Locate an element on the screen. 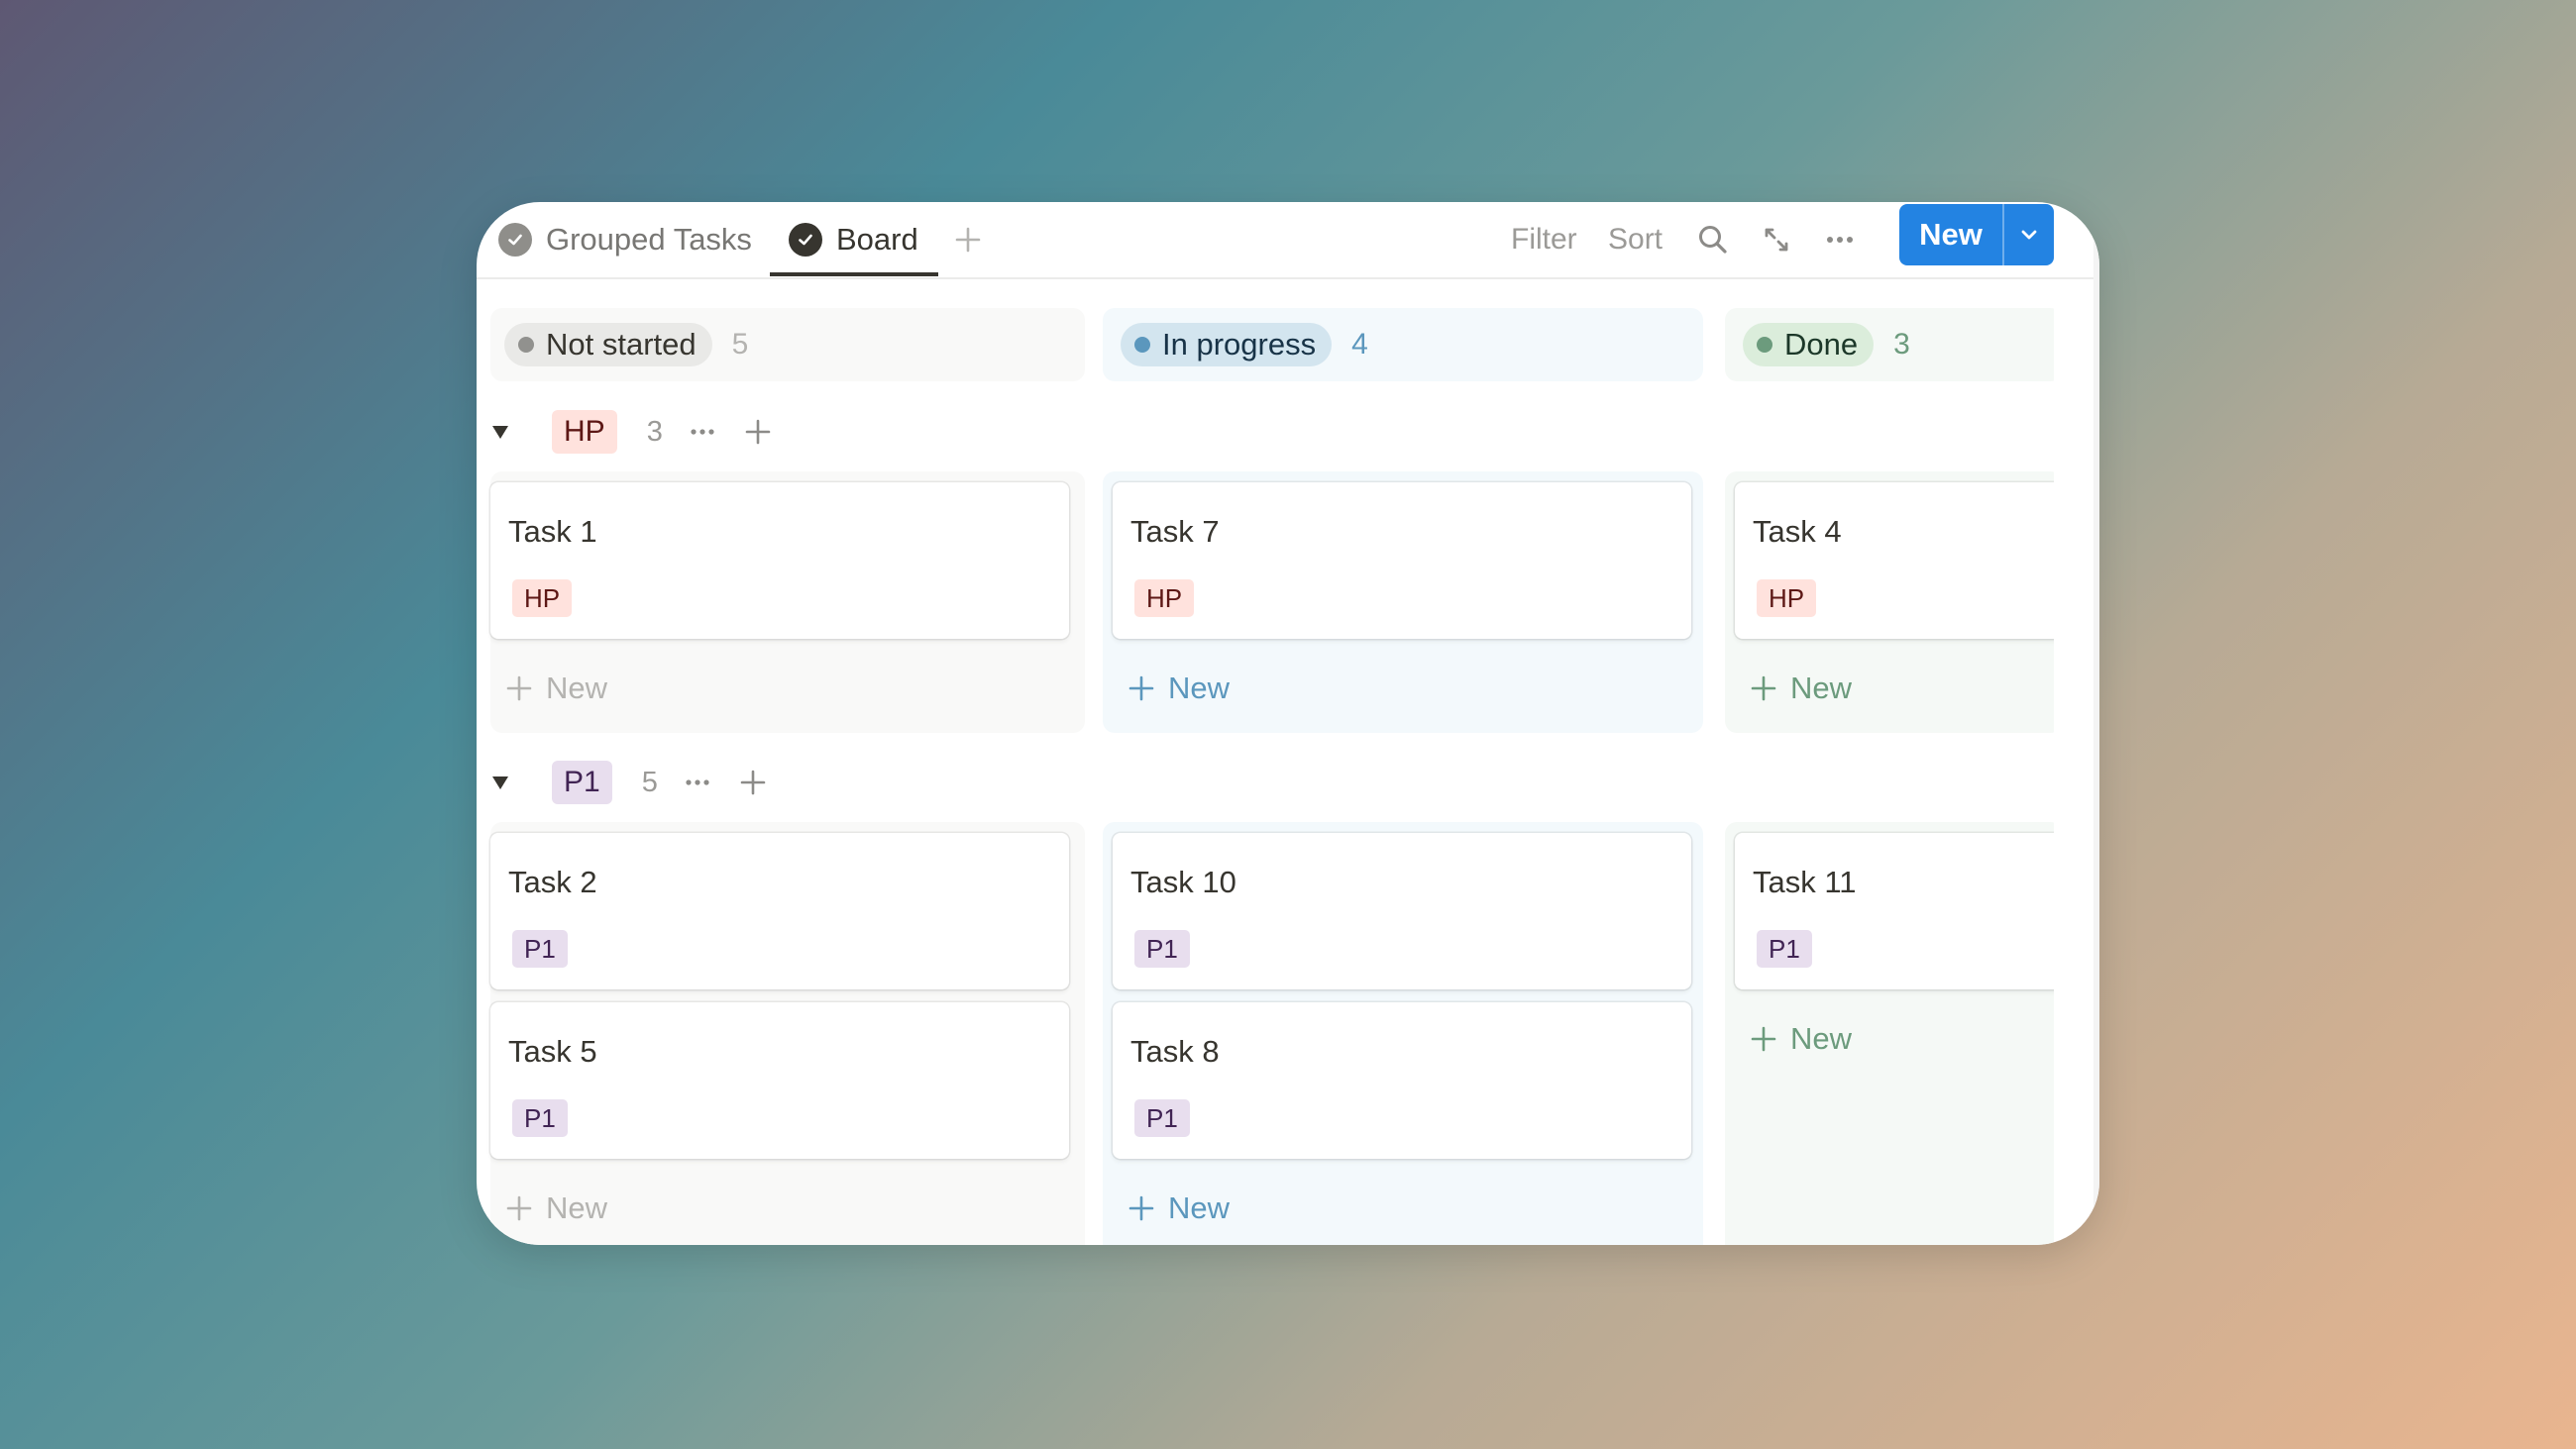 Image resolution: width=2576 pixels, height=1449 pixels. search-icon is located at coordinates (1713, 240).